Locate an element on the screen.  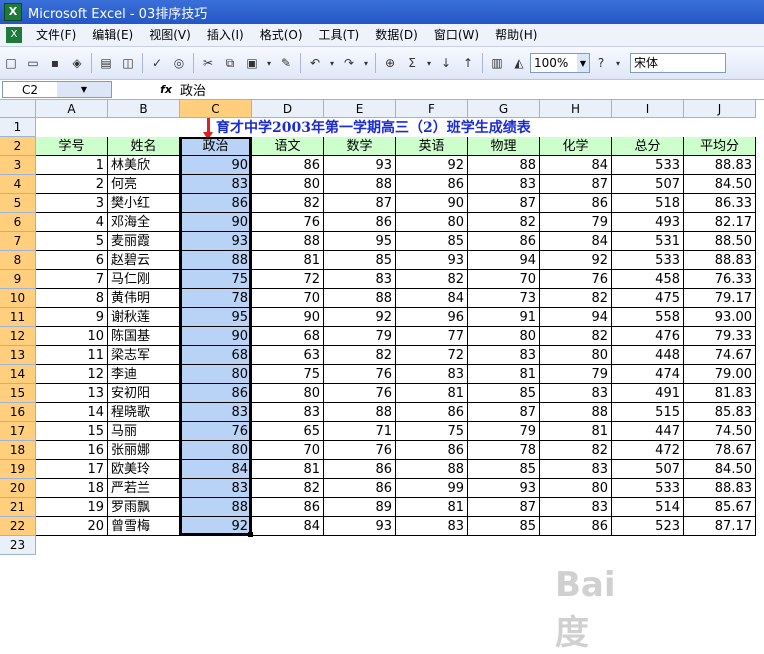
data-cell: 91 is located at coordinates (504, 317).